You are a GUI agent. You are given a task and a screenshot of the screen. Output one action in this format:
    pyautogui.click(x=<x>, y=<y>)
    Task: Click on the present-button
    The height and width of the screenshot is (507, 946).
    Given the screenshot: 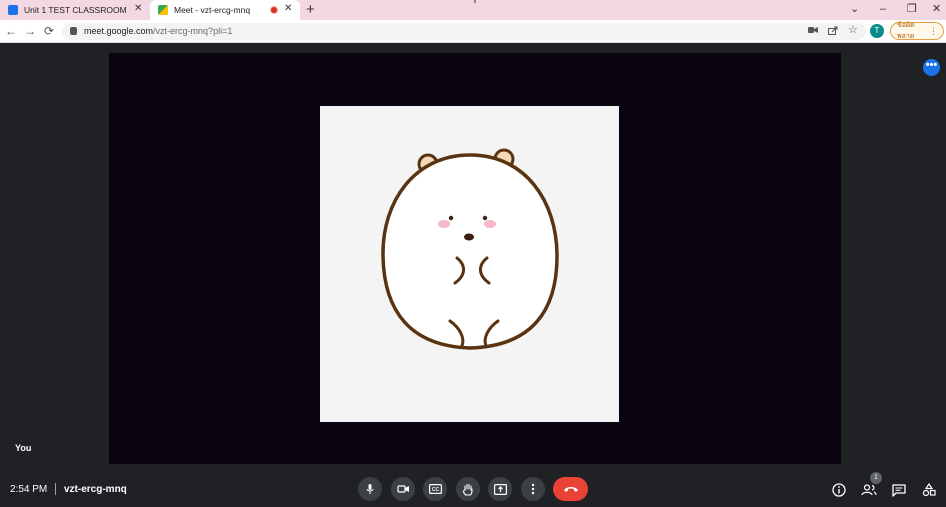 What is the action you would take?
    pyautogui.click(x=500, y=489)
    